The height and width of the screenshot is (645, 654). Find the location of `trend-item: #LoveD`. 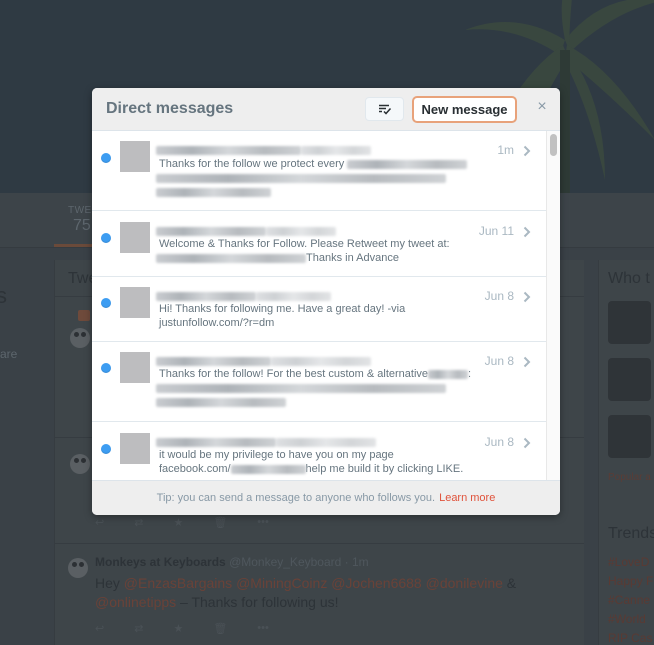

trend-item: #LoveD is located at coordinates (628, 562).